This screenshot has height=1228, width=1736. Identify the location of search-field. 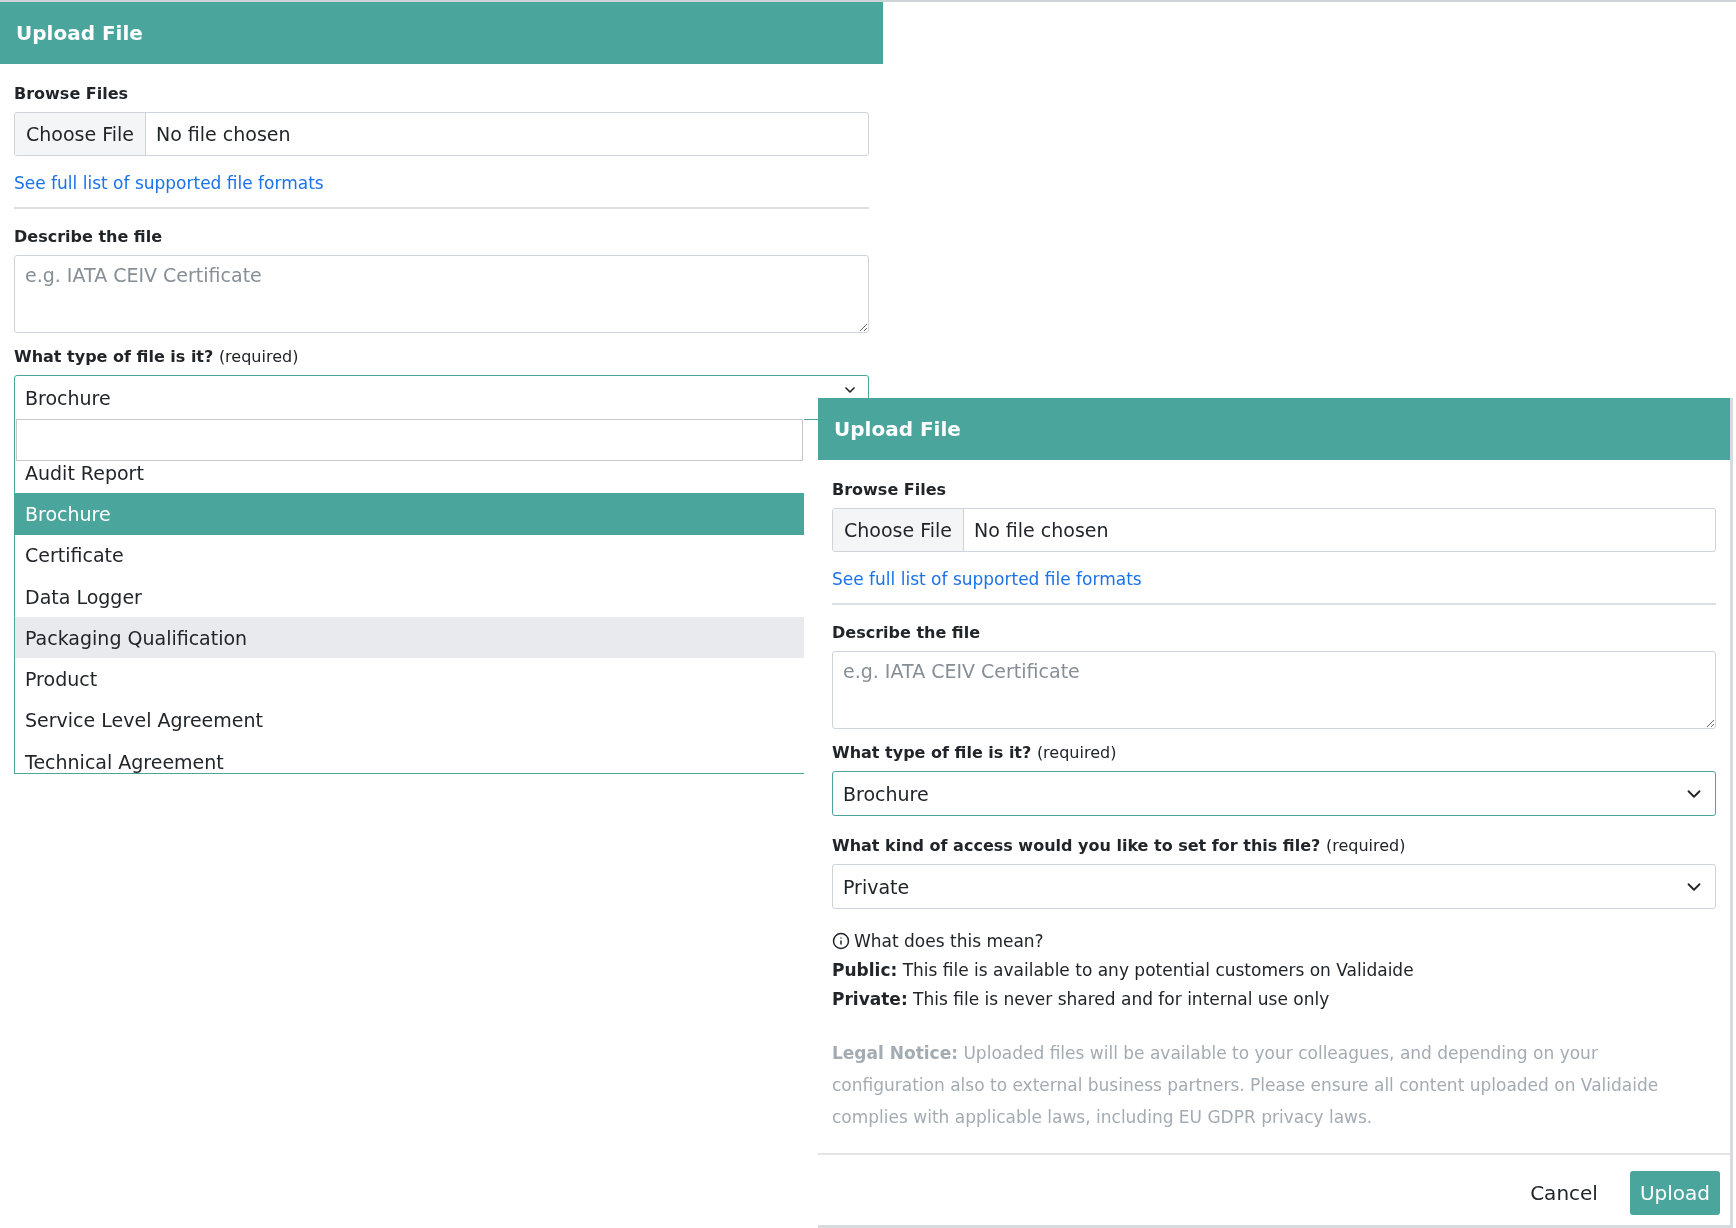
(409, 440).